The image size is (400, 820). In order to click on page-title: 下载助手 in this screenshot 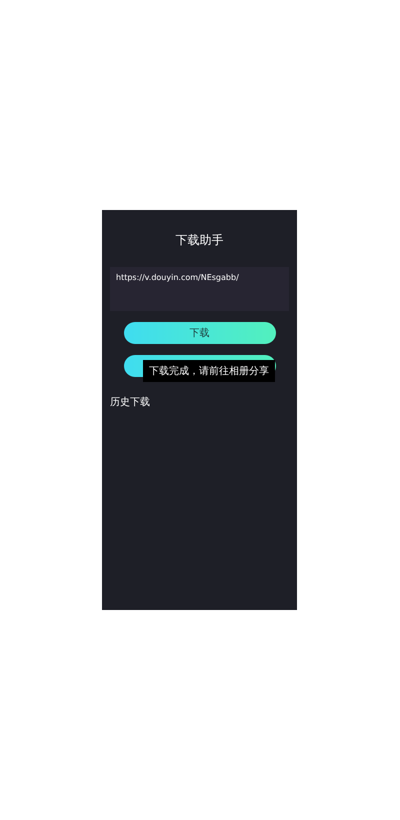, I will do `click(199, 240)`.